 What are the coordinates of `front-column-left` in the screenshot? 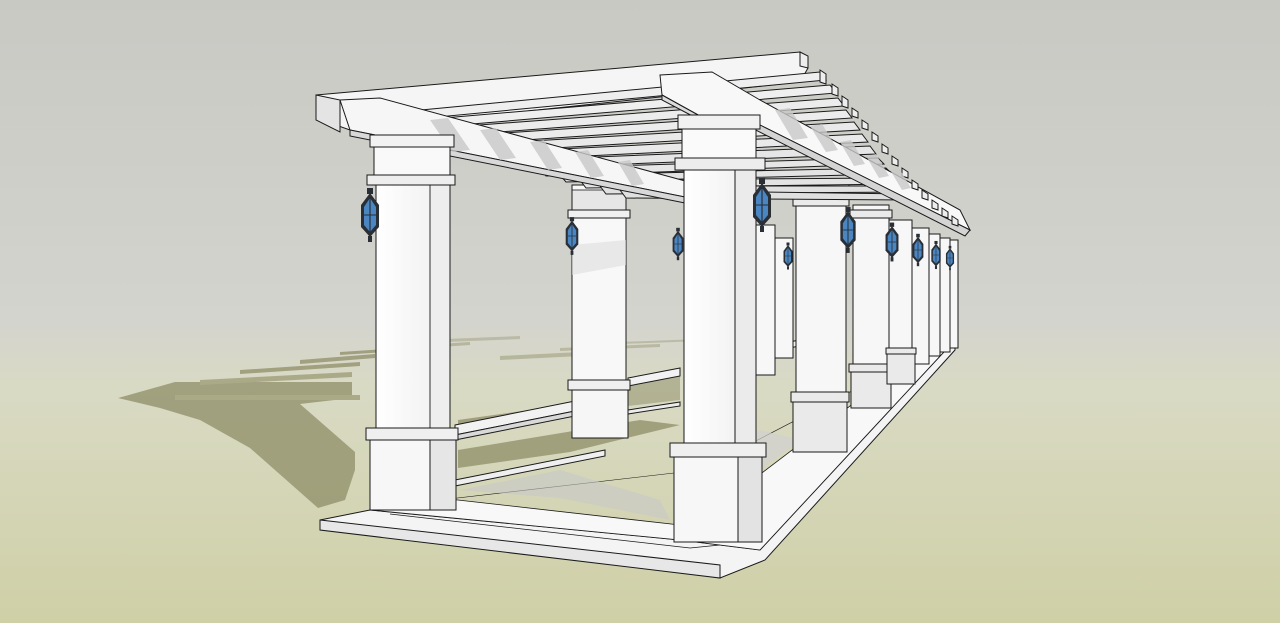 It's located at (412, 322).